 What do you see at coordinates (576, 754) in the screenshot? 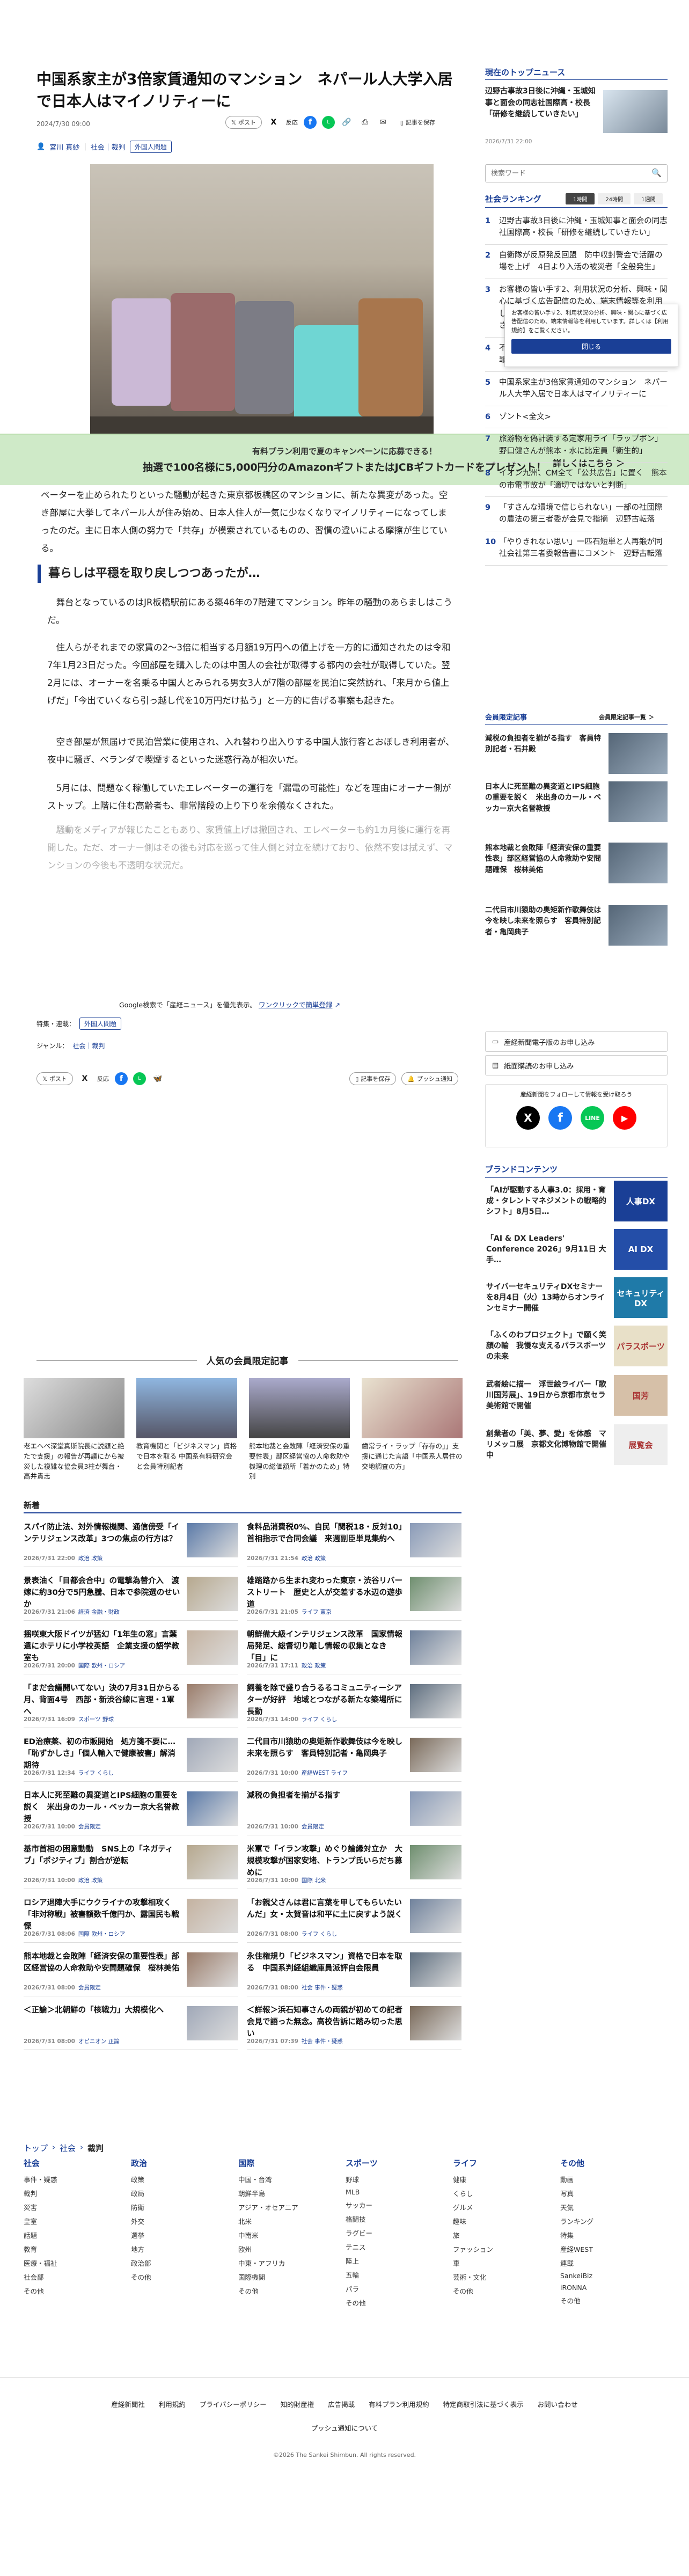
I see `member-item: 減税の負担者を揃がる指す 客員特別記者・石井殿` at bounding box center [576, 754].